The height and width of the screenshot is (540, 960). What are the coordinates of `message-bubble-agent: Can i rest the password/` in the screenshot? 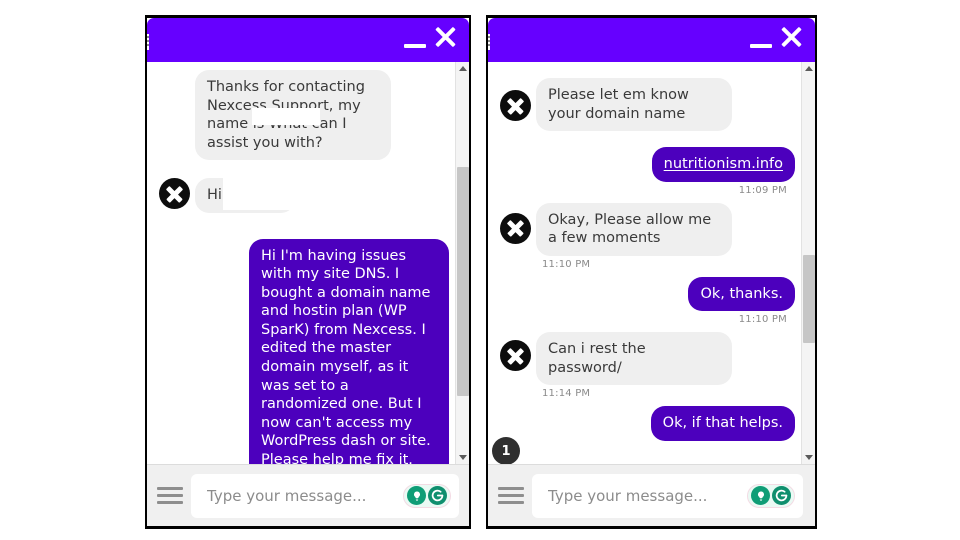 It's located at (634, 359).